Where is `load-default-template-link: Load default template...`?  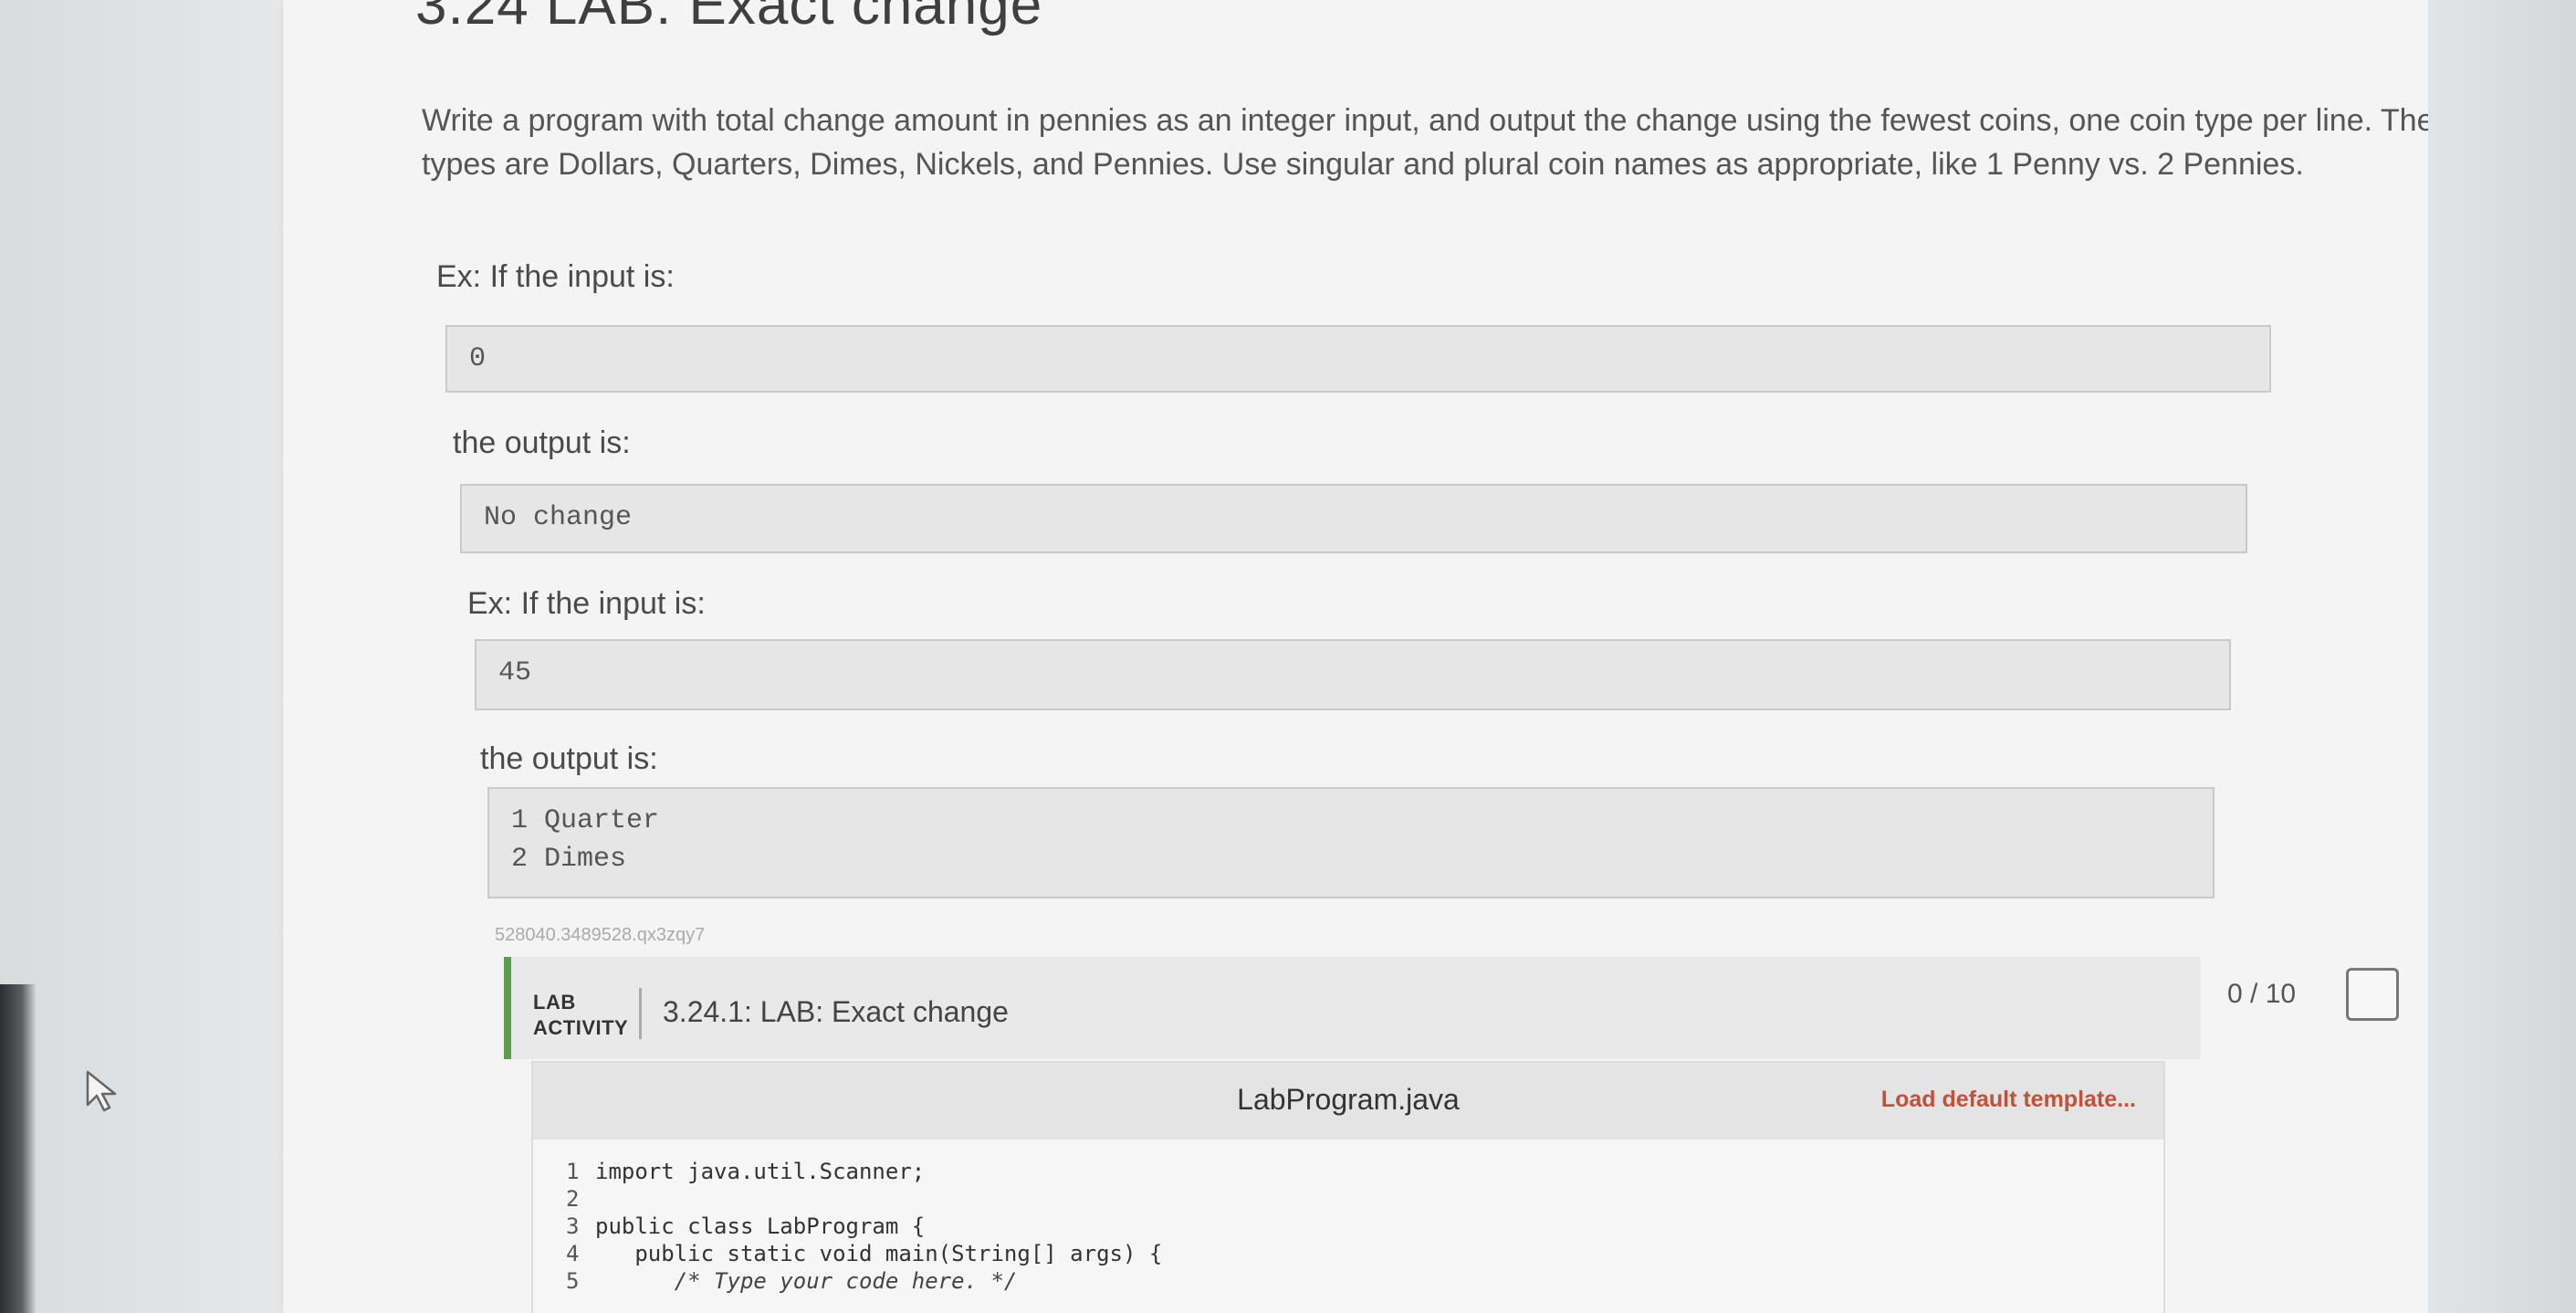
load-default-template-link: Load default template... is located at coordinates (2008, 1100).